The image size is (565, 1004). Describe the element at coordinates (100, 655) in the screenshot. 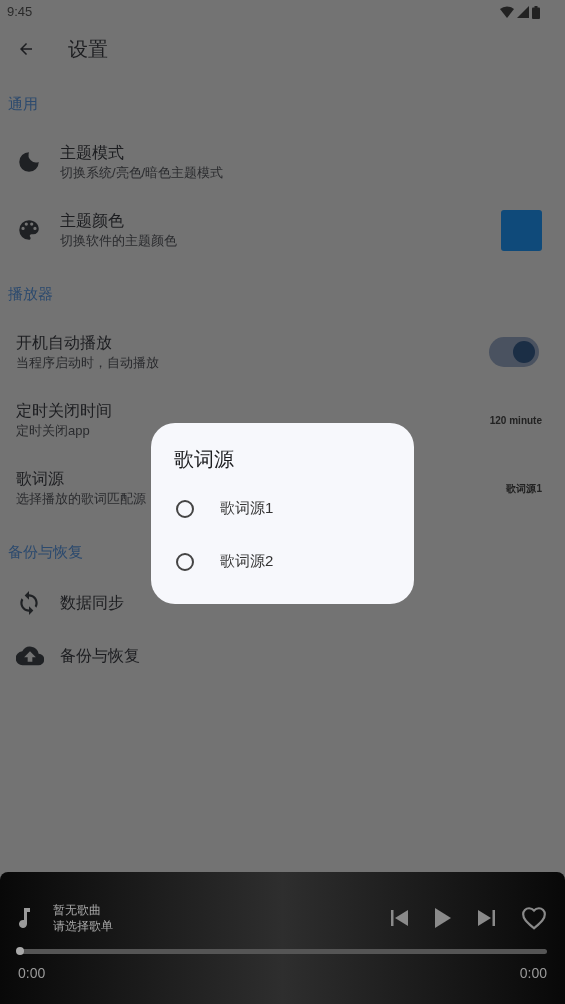

I see `setting-title: 备份与恢复` at that location.